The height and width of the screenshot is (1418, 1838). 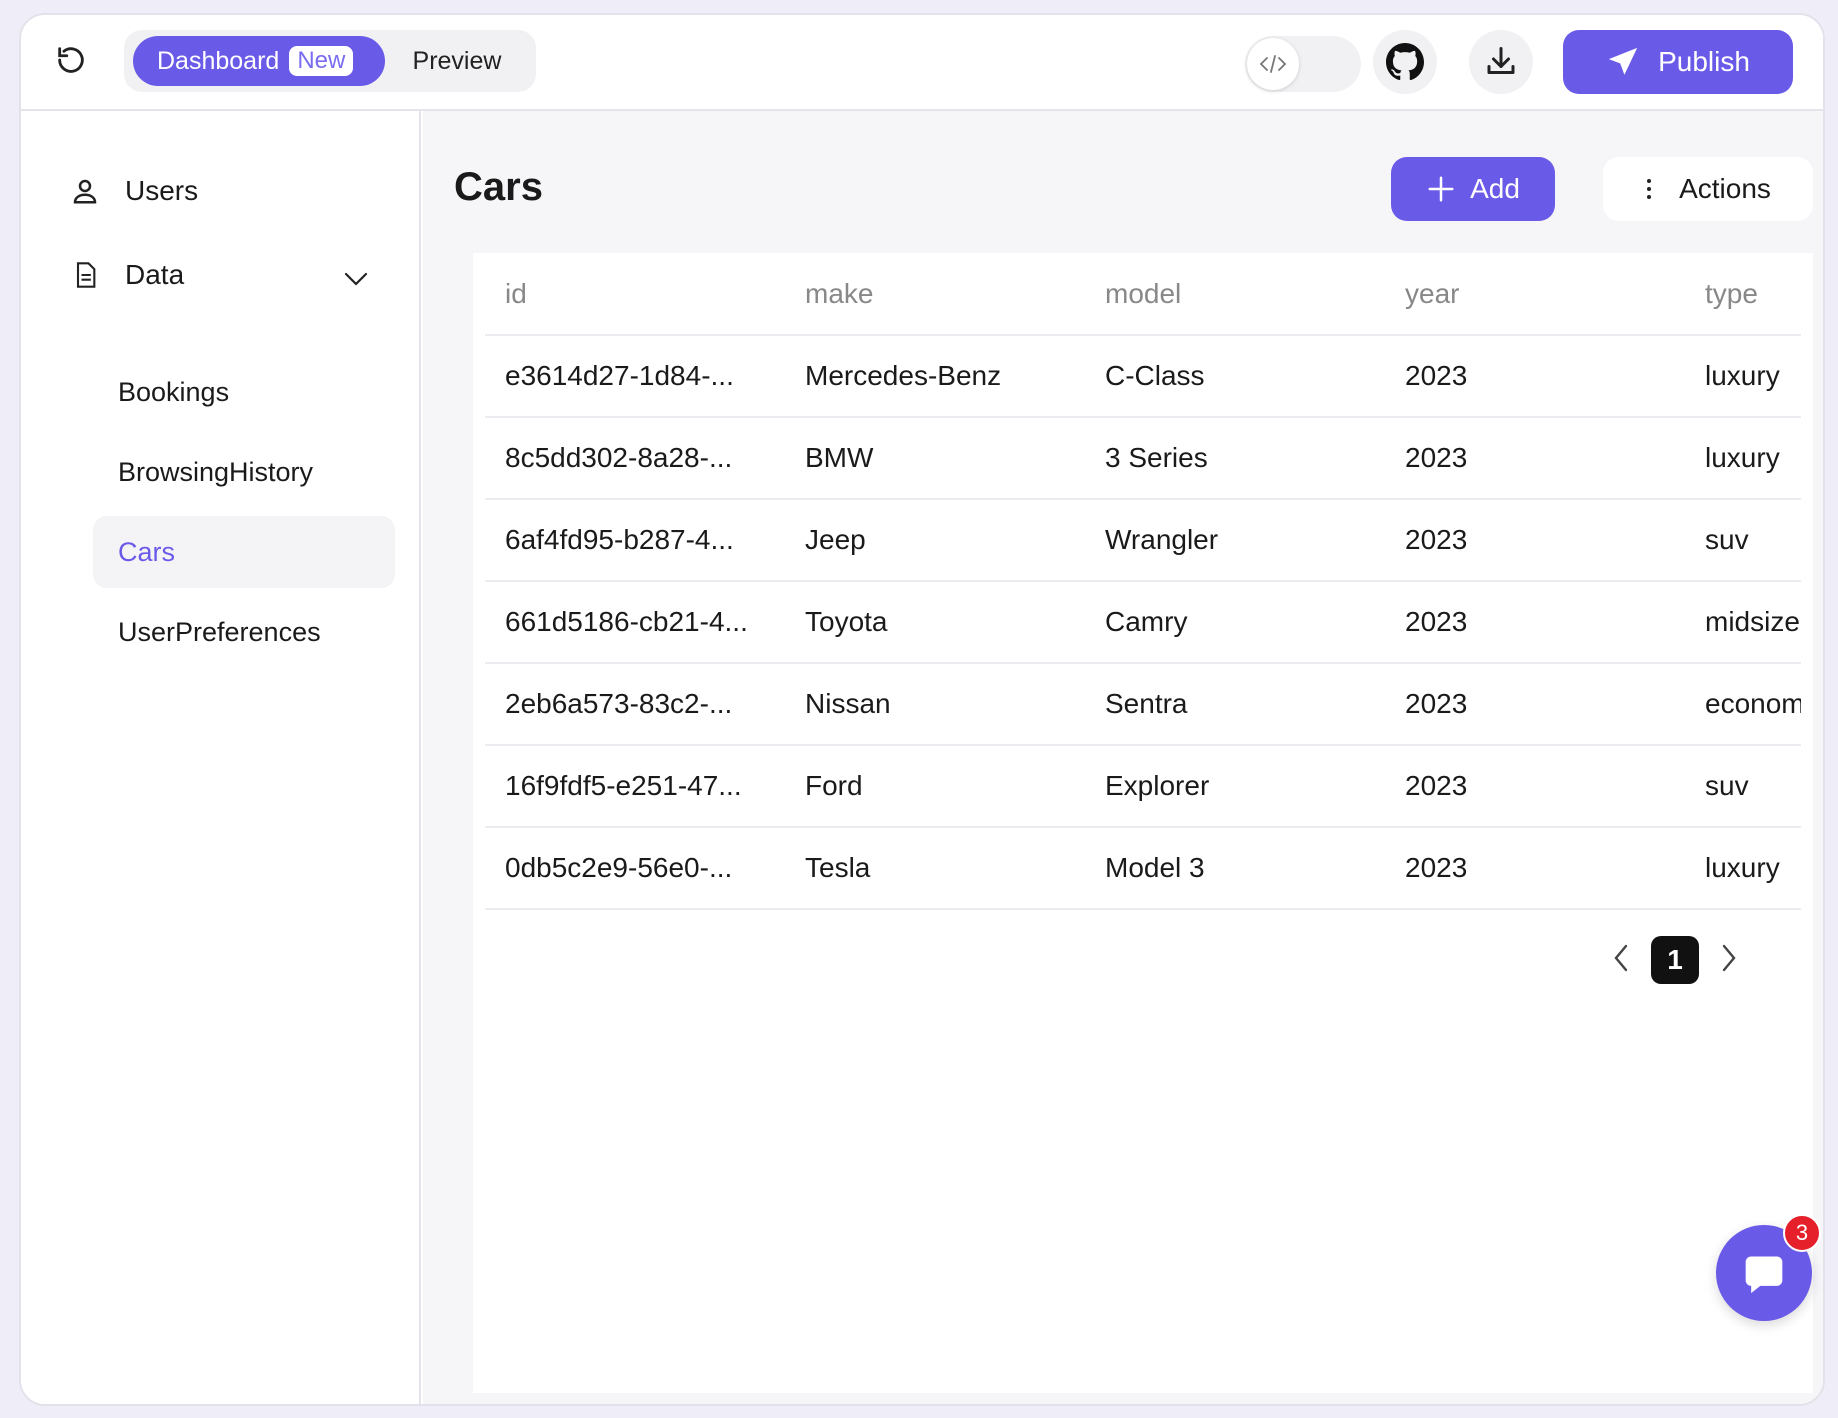 I want to click on users-label: Users, so click(x=162, y=190).